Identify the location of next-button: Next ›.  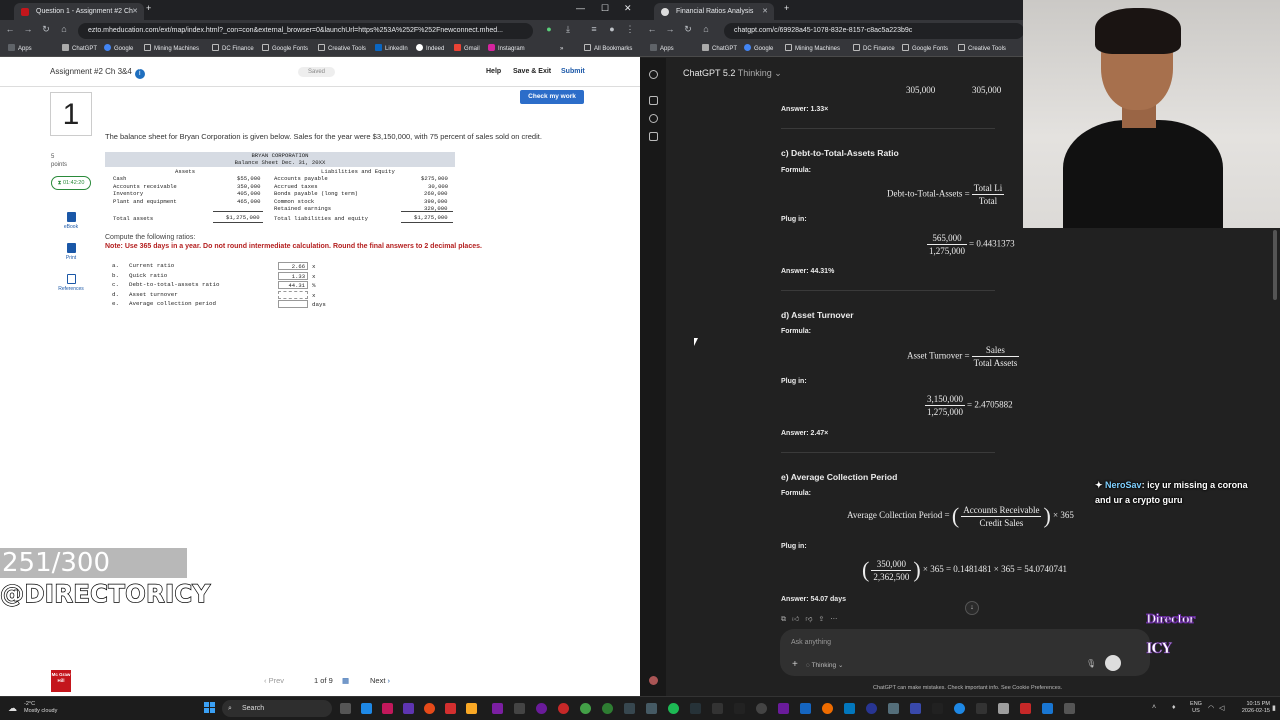
(380, 680).